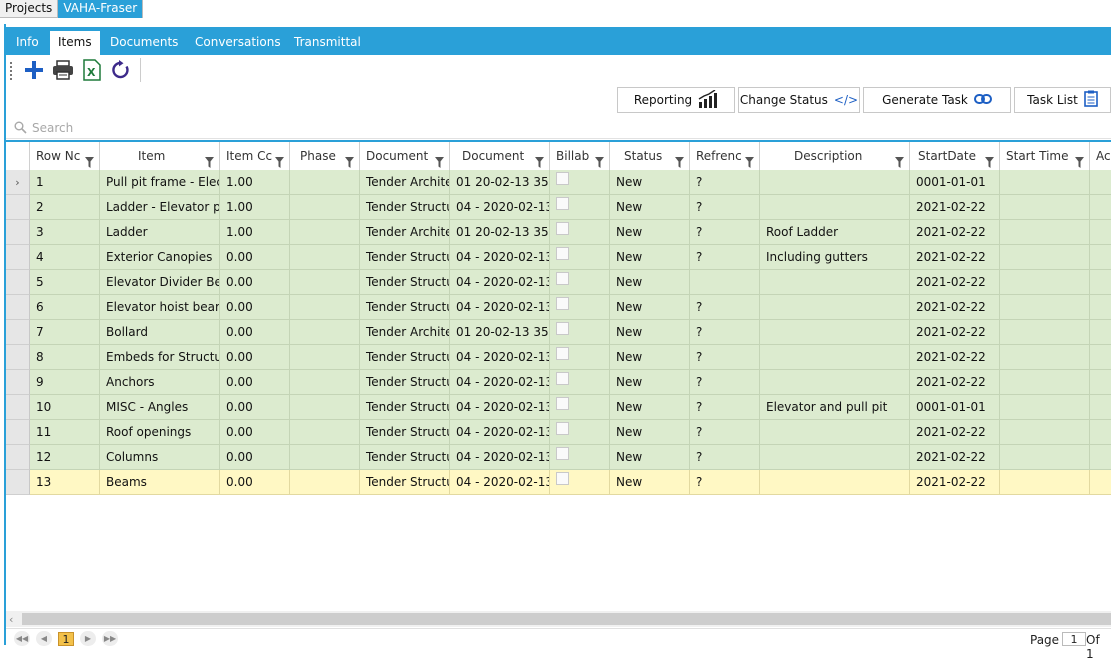  I want to click on column-header-document: Document, so click(405, 156).